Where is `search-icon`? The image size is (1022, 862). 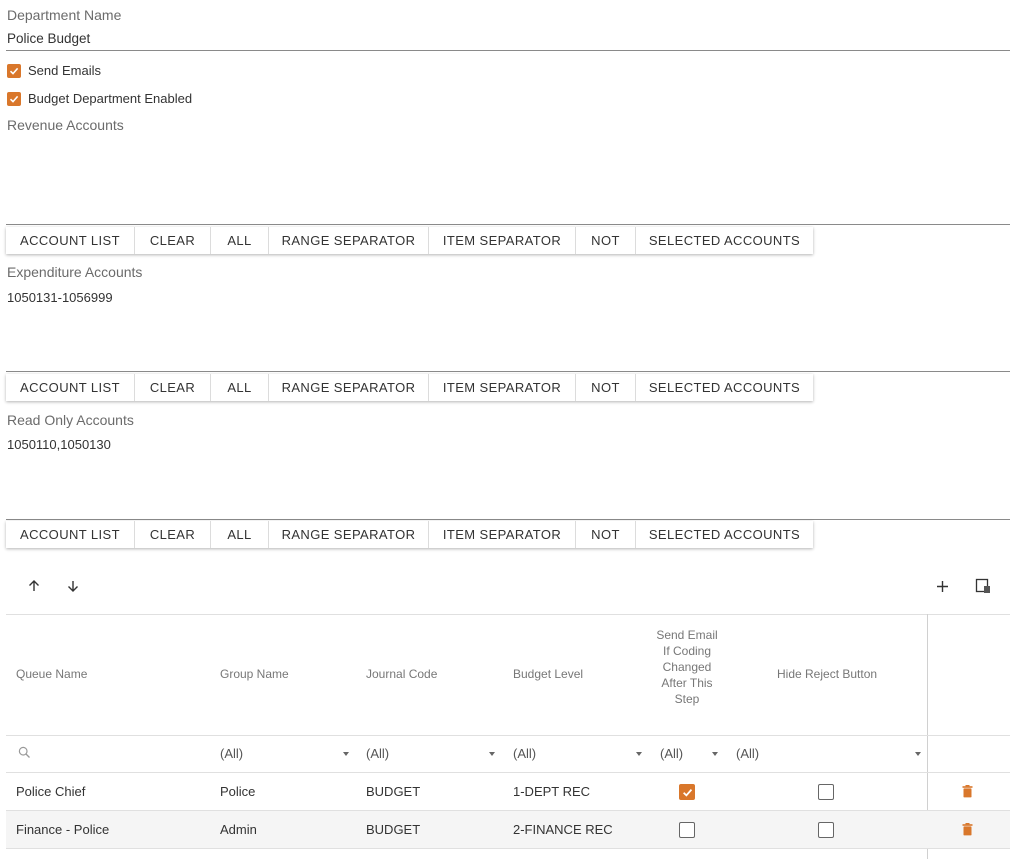
search-icon is located at coordinates (24, 755).